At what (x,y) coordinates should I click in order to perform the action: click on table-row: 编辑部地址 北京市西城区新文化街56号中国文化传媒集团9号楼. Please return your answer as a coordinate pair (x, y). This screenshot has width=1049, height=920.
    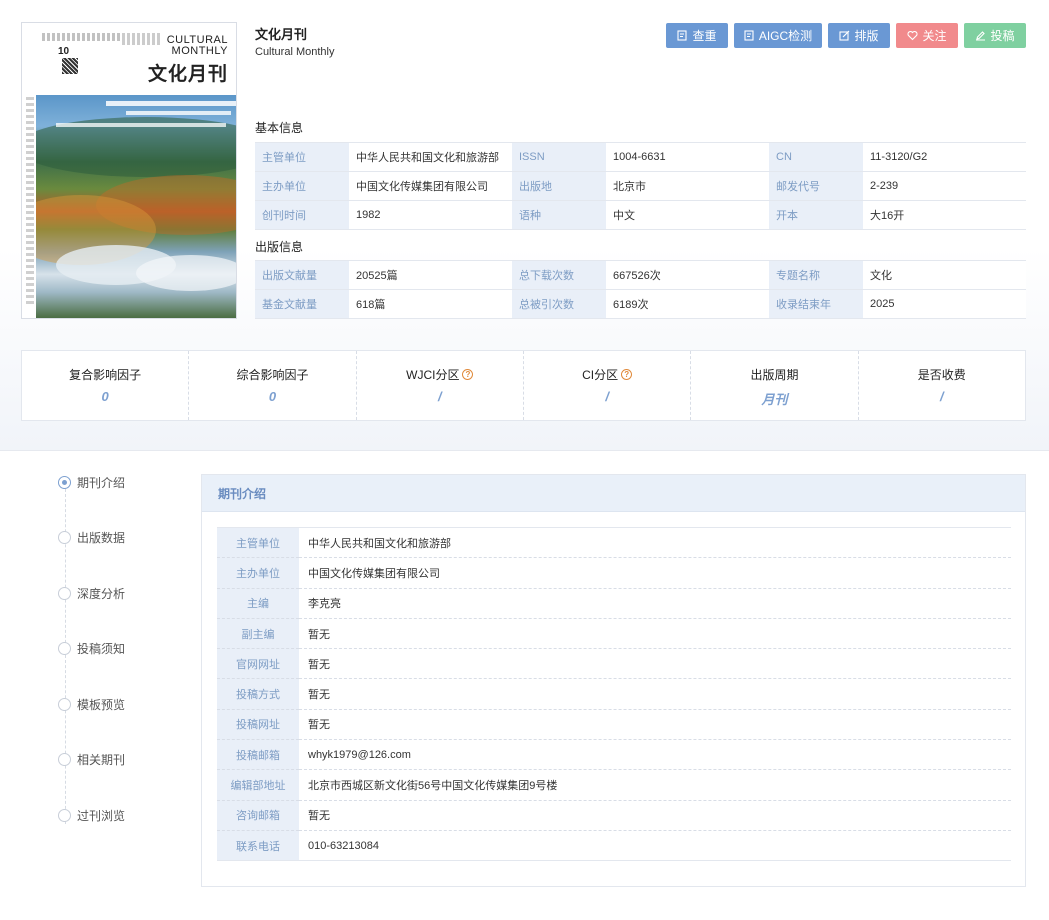
    Looking at the image, I should click on (614, 785).